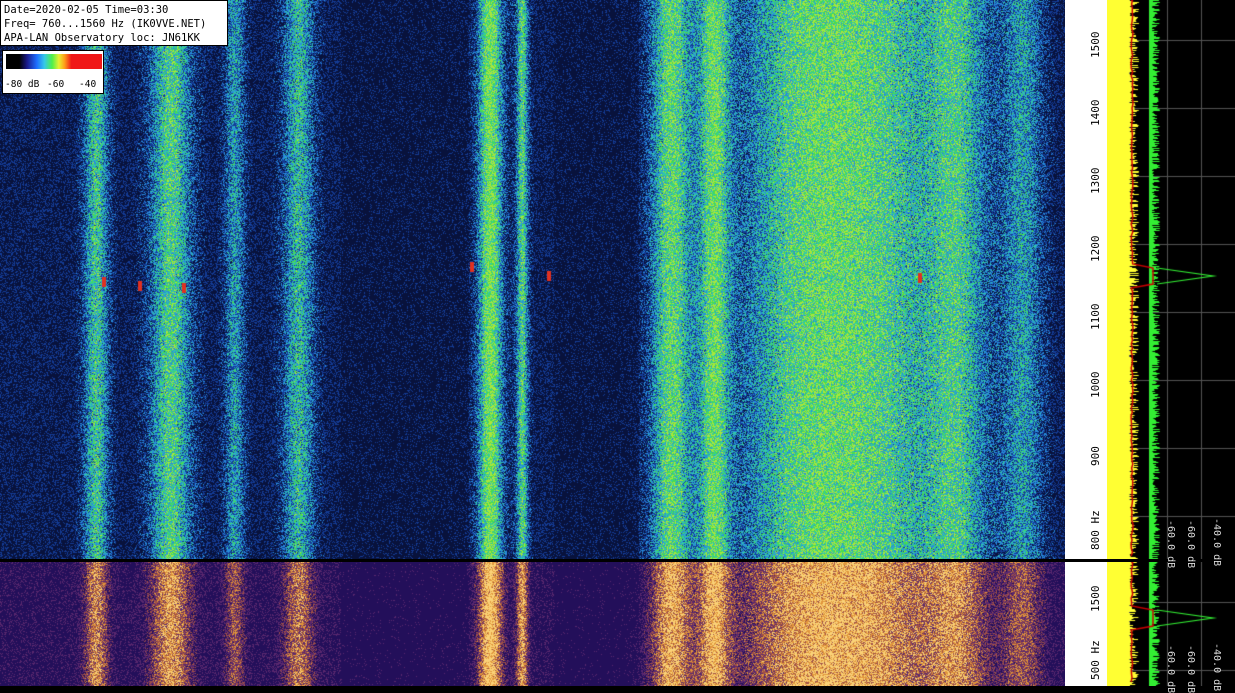 This screenshot has width=1235, height=693. What do you see at coordinates (88, 84) in the screenshot?
I see `scale-high-label: -40` at bounding box center [88, 84].